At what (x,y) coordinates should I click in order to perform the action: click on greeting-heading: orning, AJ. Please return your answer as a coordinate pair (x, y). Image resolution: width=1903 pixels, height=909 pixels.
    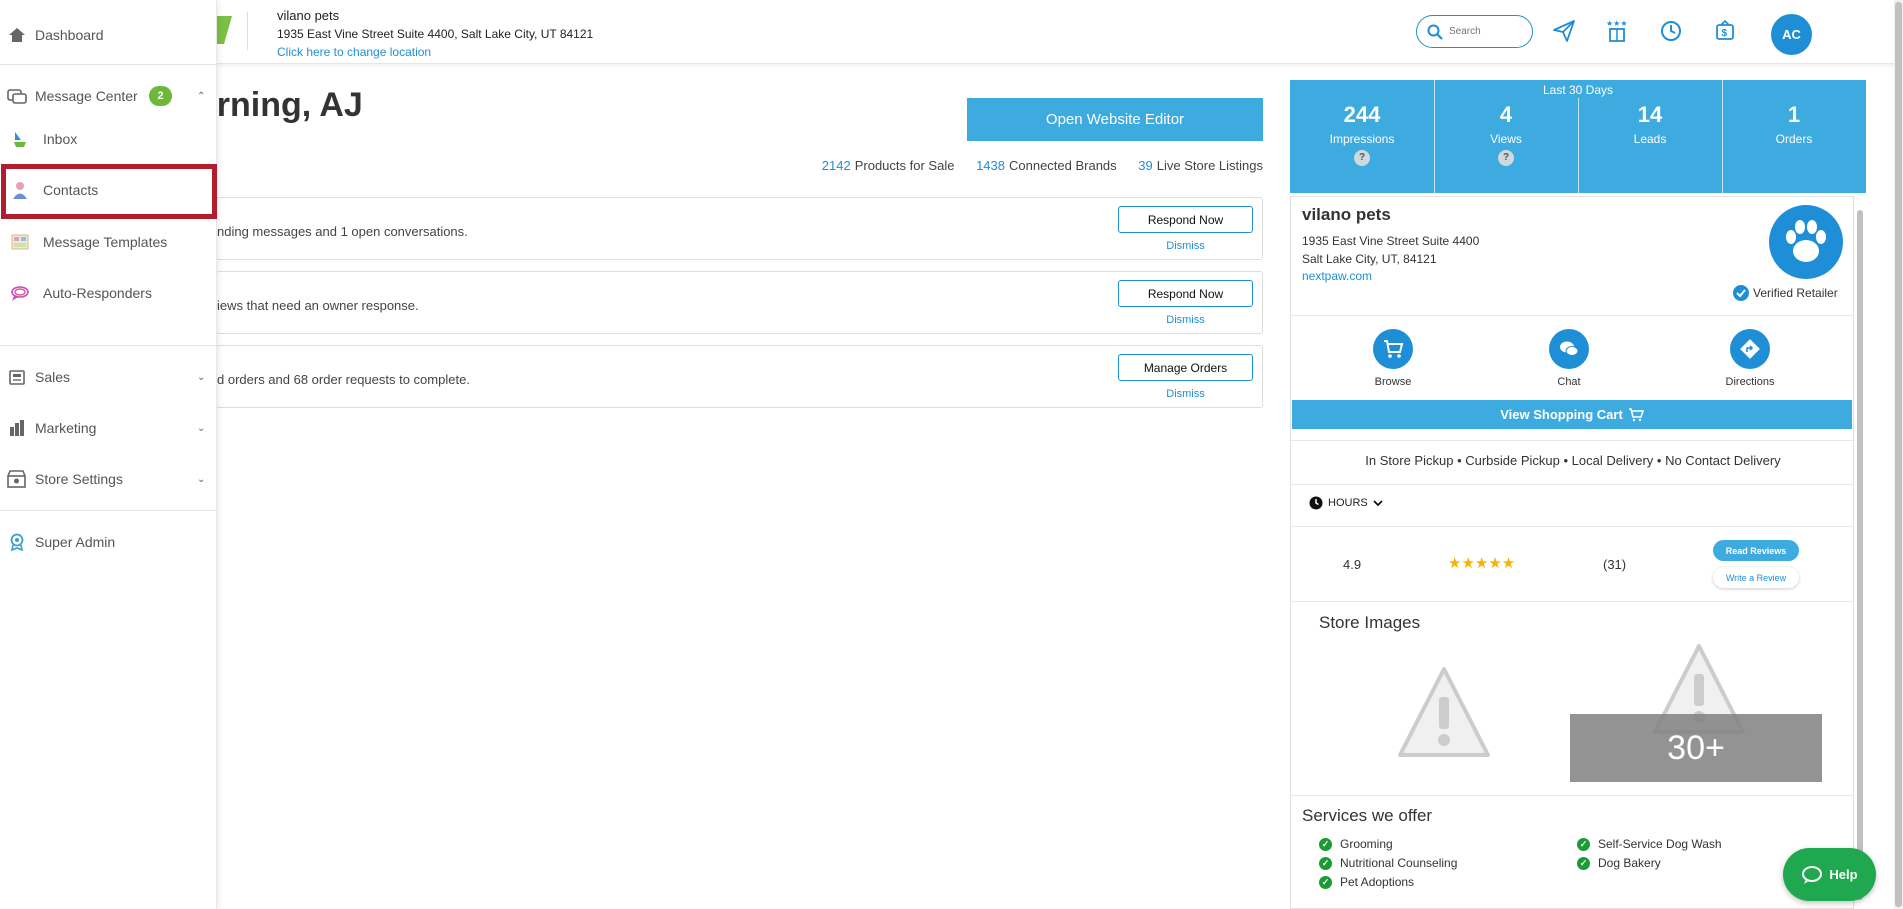
    Looking at the image, I should click on (279, 105).